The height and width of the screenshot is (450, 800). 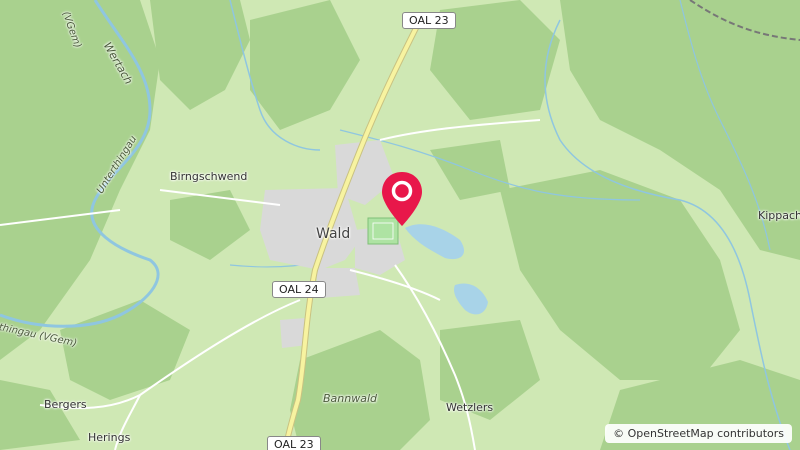 What do you see at coordinates (294, 443) in the screenshot?
I see `road-shield-oal23-bottom: OAL 23` at bounding box center [294, 443].